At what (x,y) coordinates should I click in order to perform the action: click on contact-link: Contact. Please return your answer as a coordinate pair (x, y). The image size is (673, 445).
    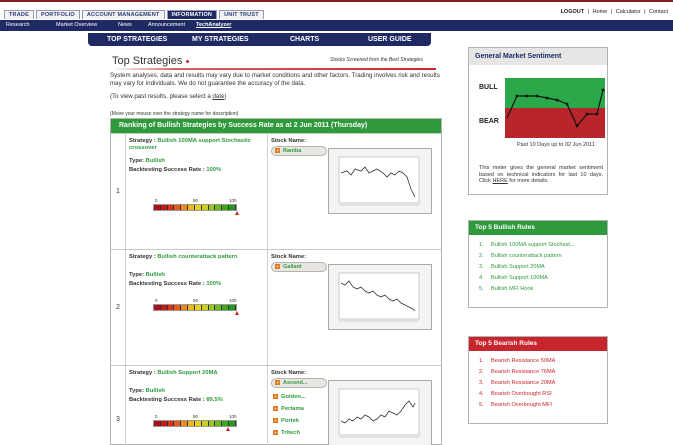
    Looking at the image, I should click on (658, 12).